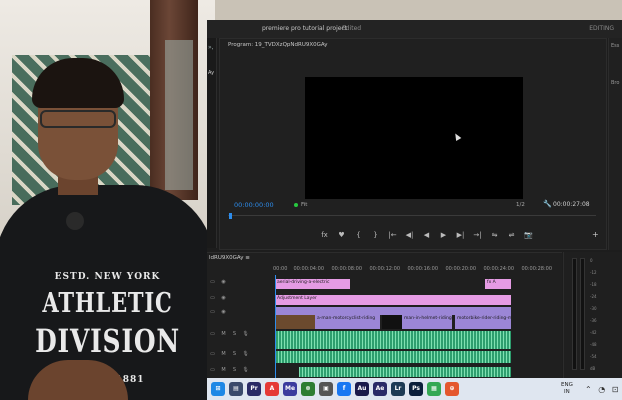 This screenshot has height=400, width=622. What do you see at coordinates (528, 235) in the screenshot?
I see `export-frame-icon: 📷` at bounding box center [528, 235].